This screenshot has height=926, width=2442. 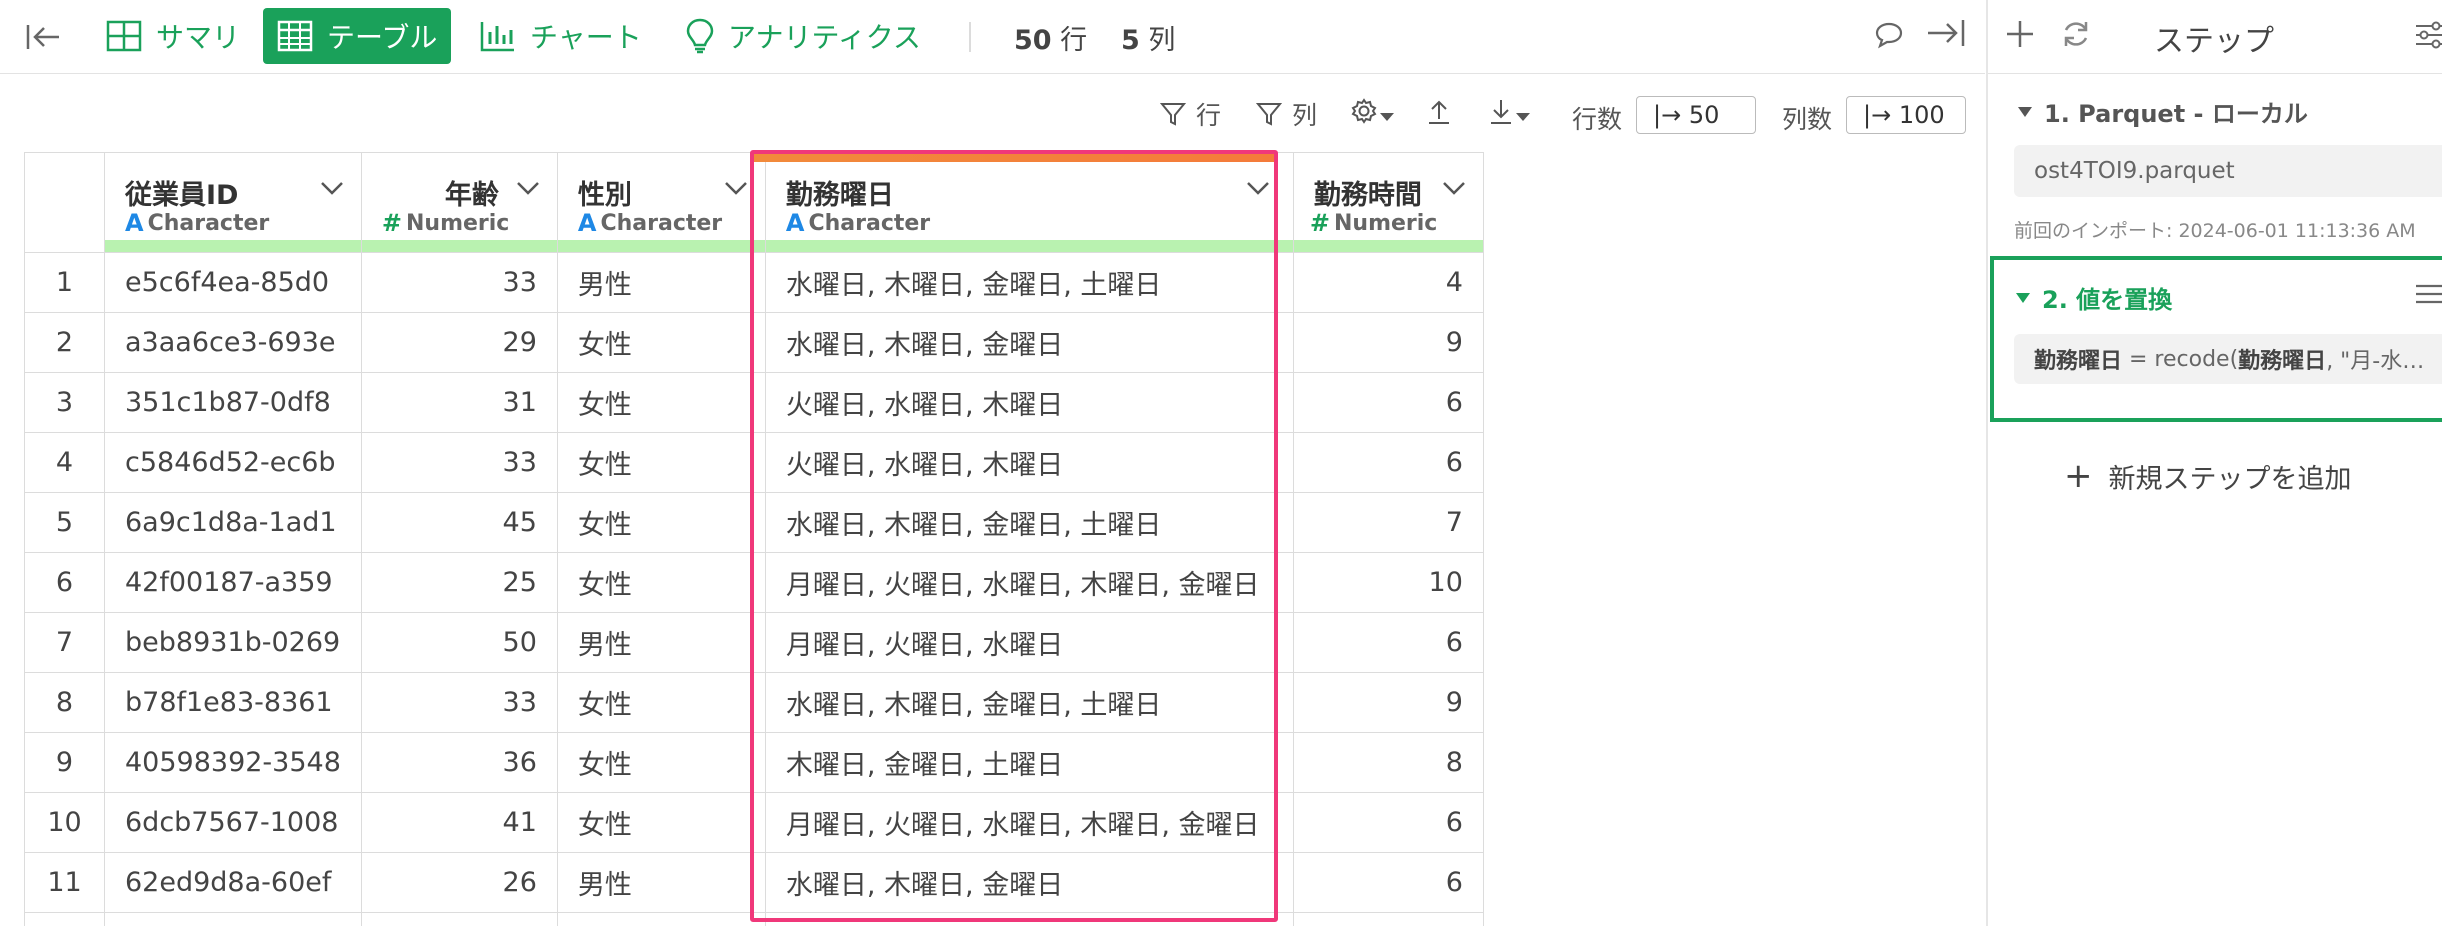 What do you see at coordinates (1388, 202) in the screenshot?
I see `column-header: 勤務時間 # Numeric` at bounding box center [1388, 202].